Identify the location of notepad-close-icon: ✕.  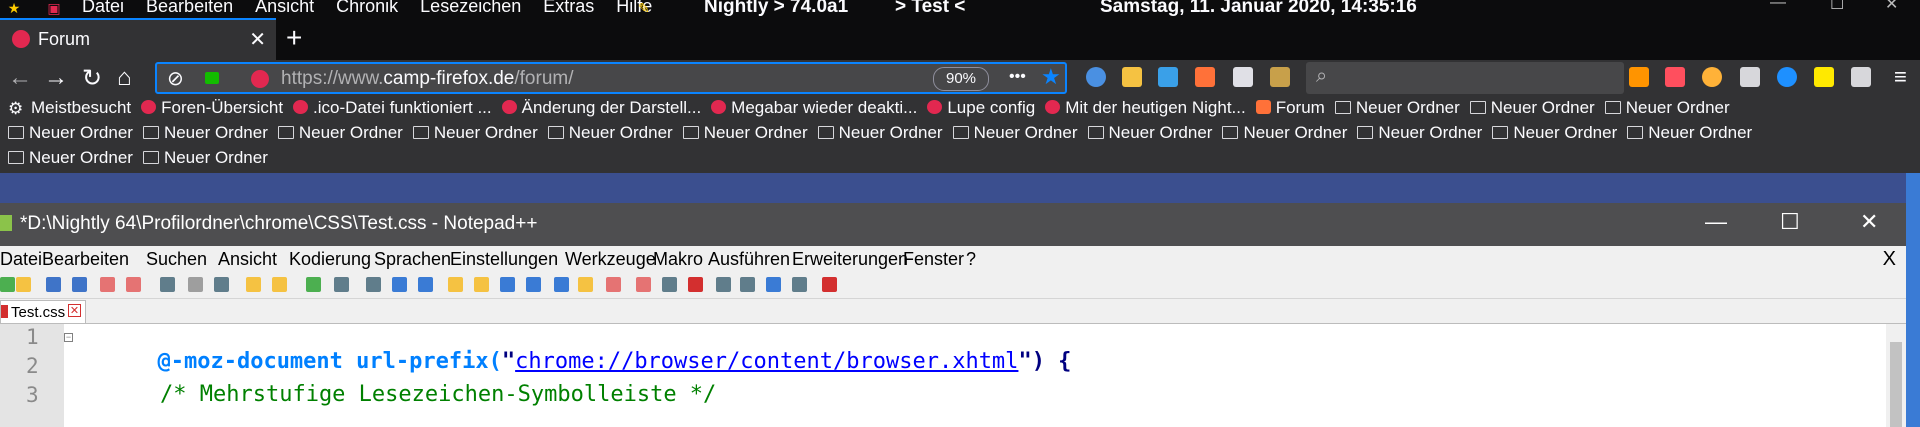
(1869, 222).